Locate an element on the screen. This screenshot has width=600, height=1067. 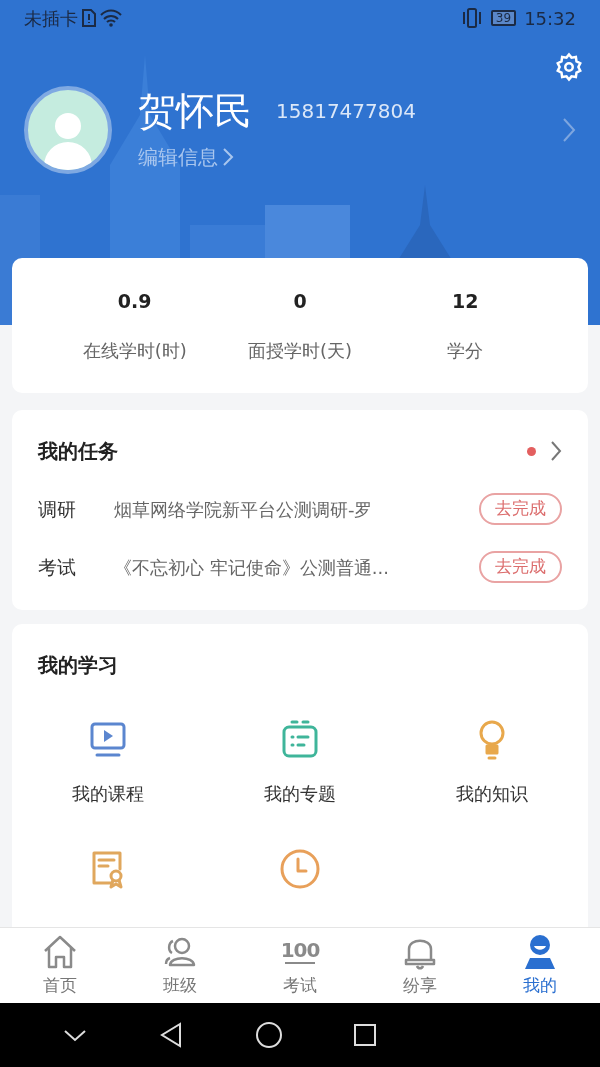
carrier-text: 未插卡 is located at coordinates (51, 18).